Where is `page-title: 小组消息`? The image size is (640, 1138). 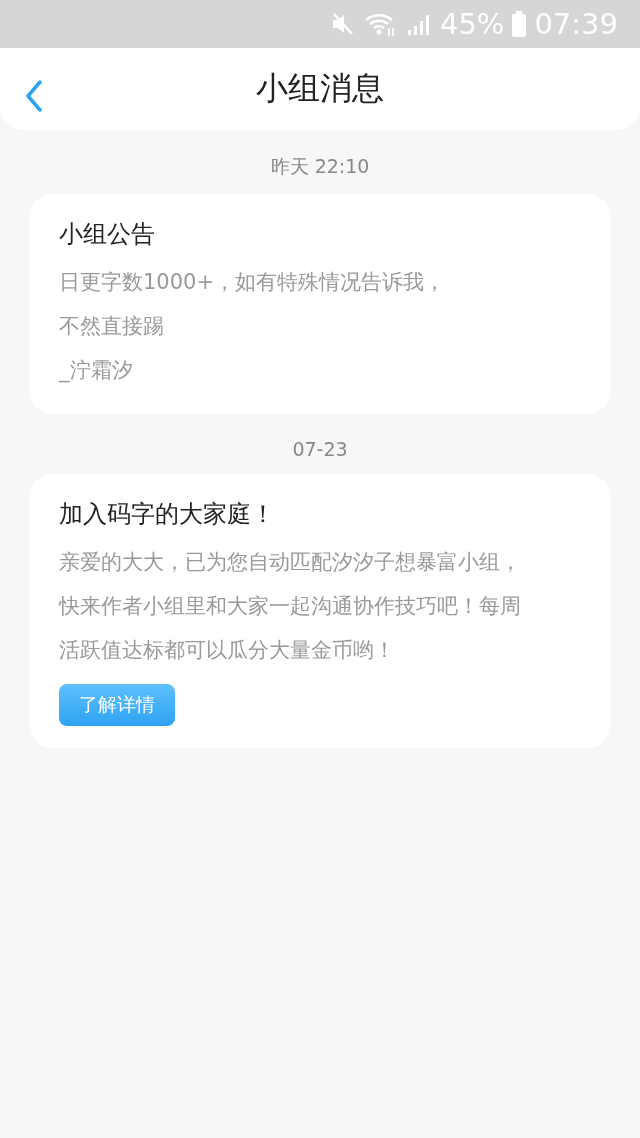 page-title: 小组消息 is located at coordinates (320, 88).